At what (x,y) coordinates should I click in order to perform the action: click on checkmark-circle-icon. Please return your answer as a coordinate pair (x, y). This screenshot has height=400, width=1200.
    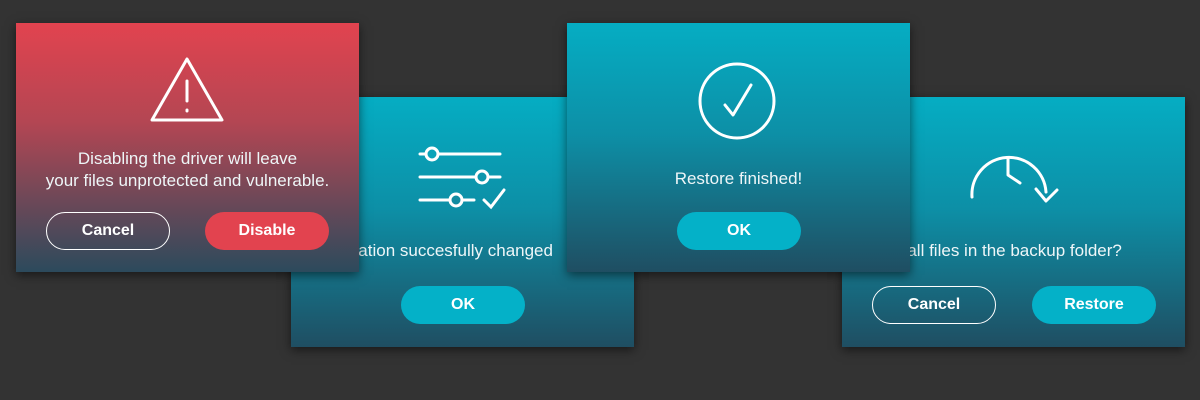
    Looking at the image, I should click on (737, 101).